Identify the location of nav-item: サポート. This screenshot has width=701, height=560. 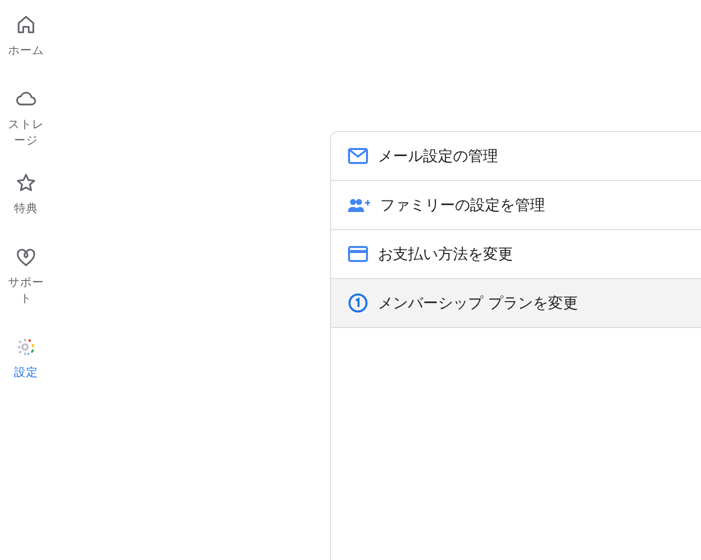
(26, 276).